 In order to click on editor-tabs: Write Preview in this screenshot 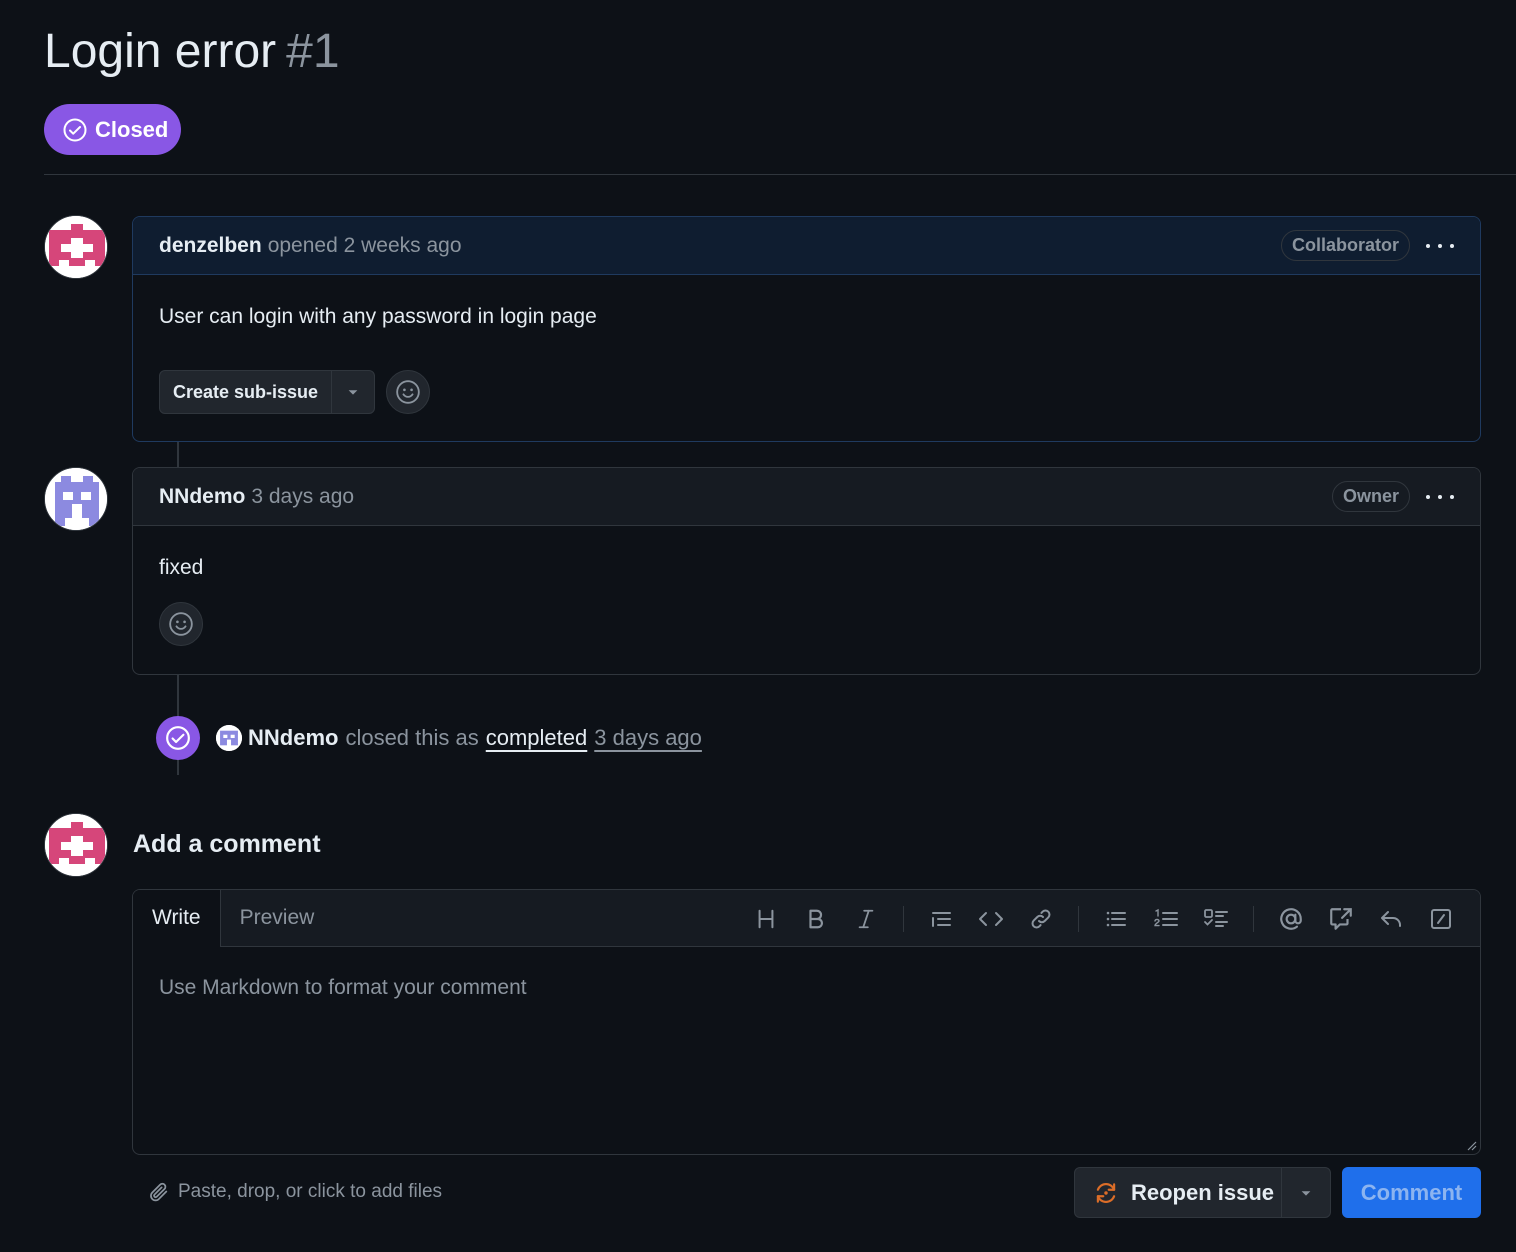, I will do `click(806, 918)`.